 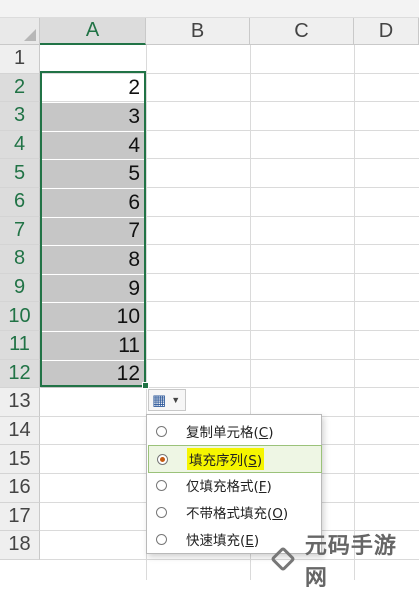 I want to click on menu-item-label: 填充序列(S), so click(x=226, y=459).